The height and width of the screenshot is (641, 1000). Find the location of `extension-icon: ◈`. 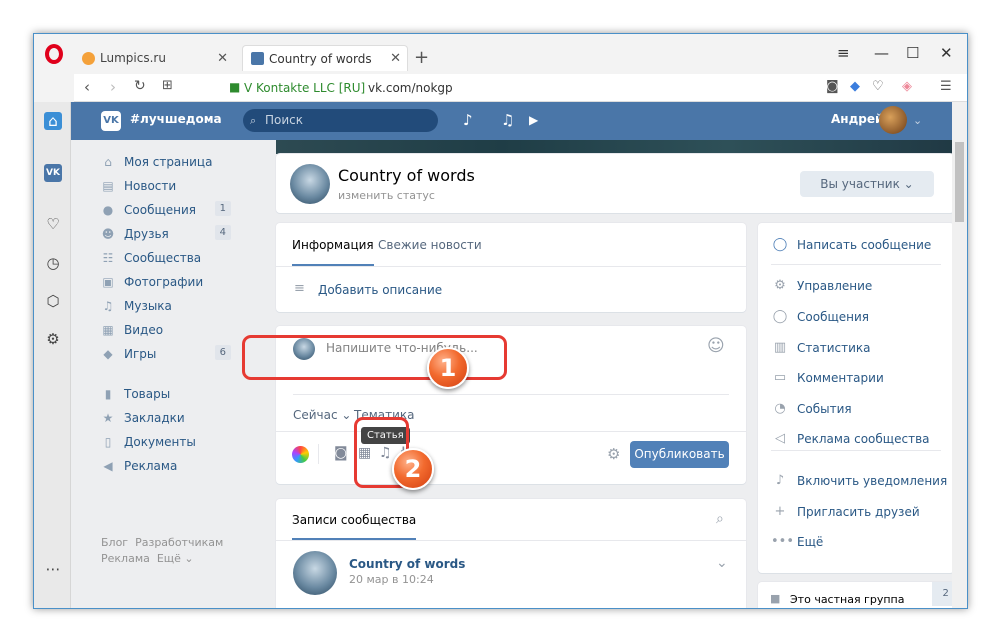

extension-icon: ◈ is located at coordinates (907, 86).